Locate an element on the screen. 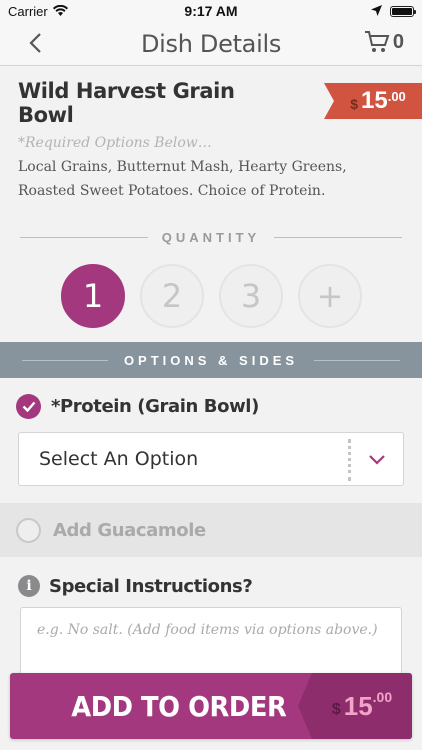 This screenshot has width=422, height=750. protein-select-value: Select An Option is located at coordinates (119, 459).